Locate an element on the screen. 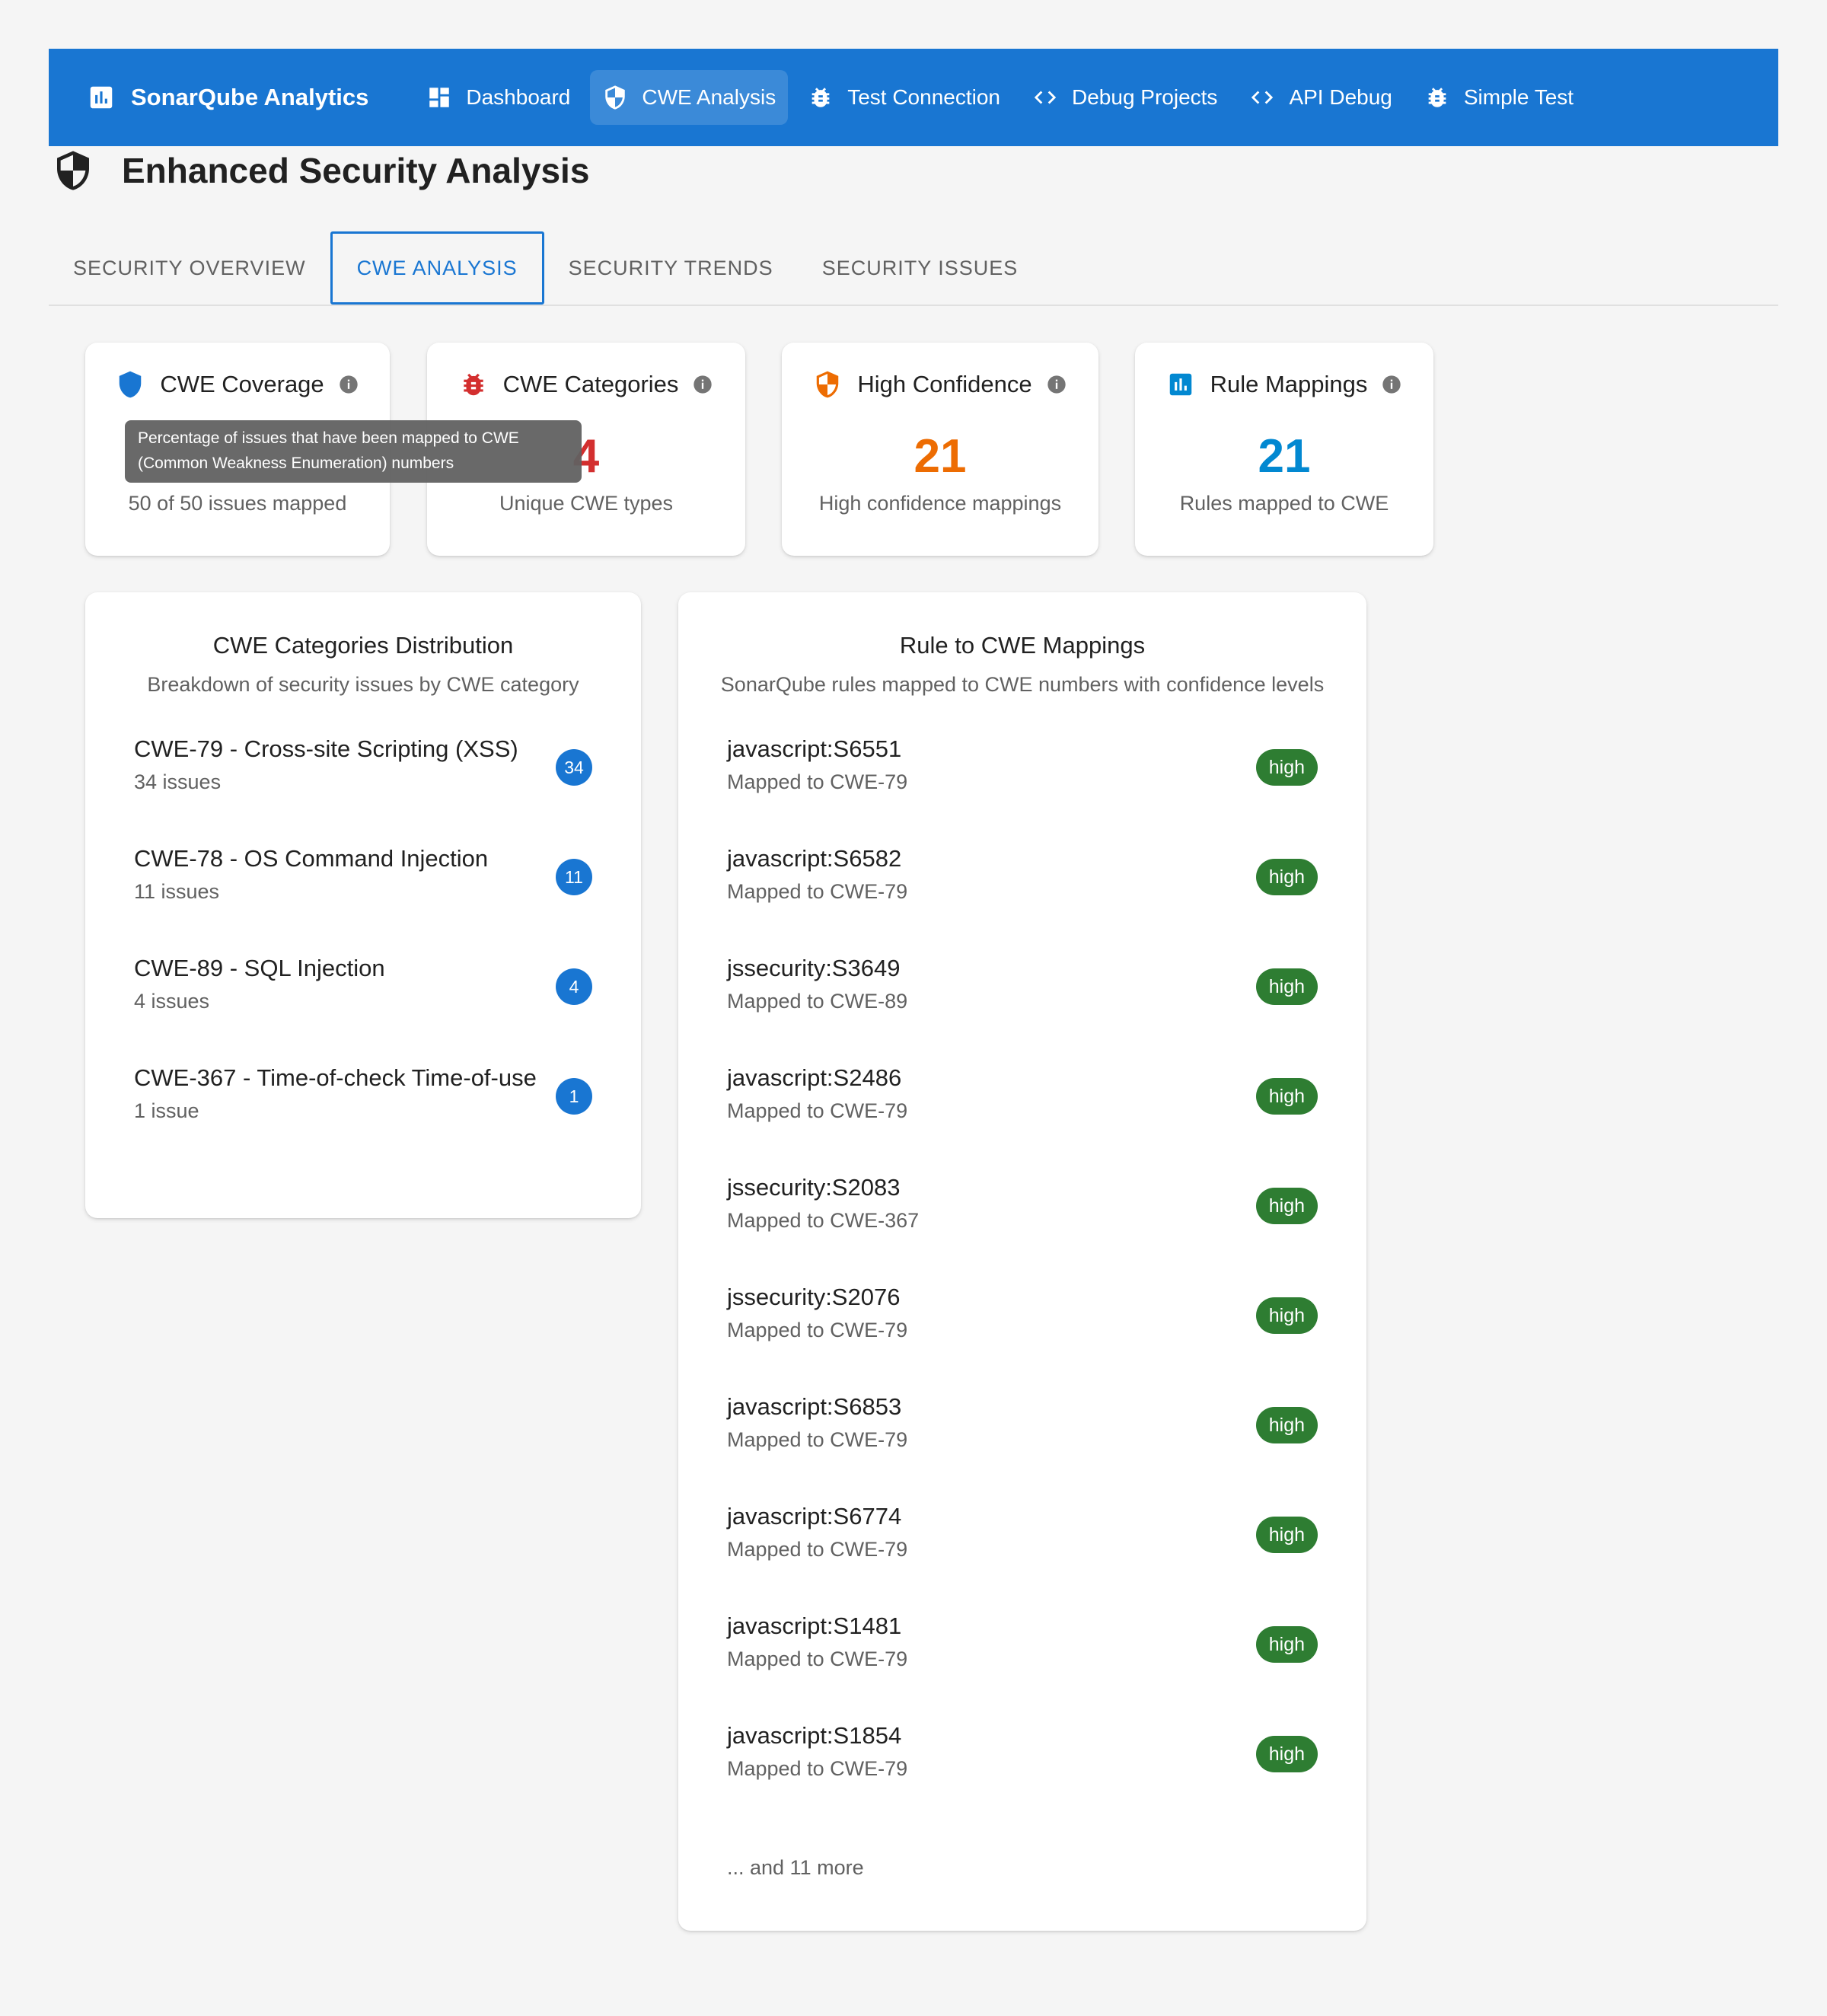 This screenshot has width=1827, height=2016. brand-title: SonarQube Analytics is located at coordinates (250, 97).